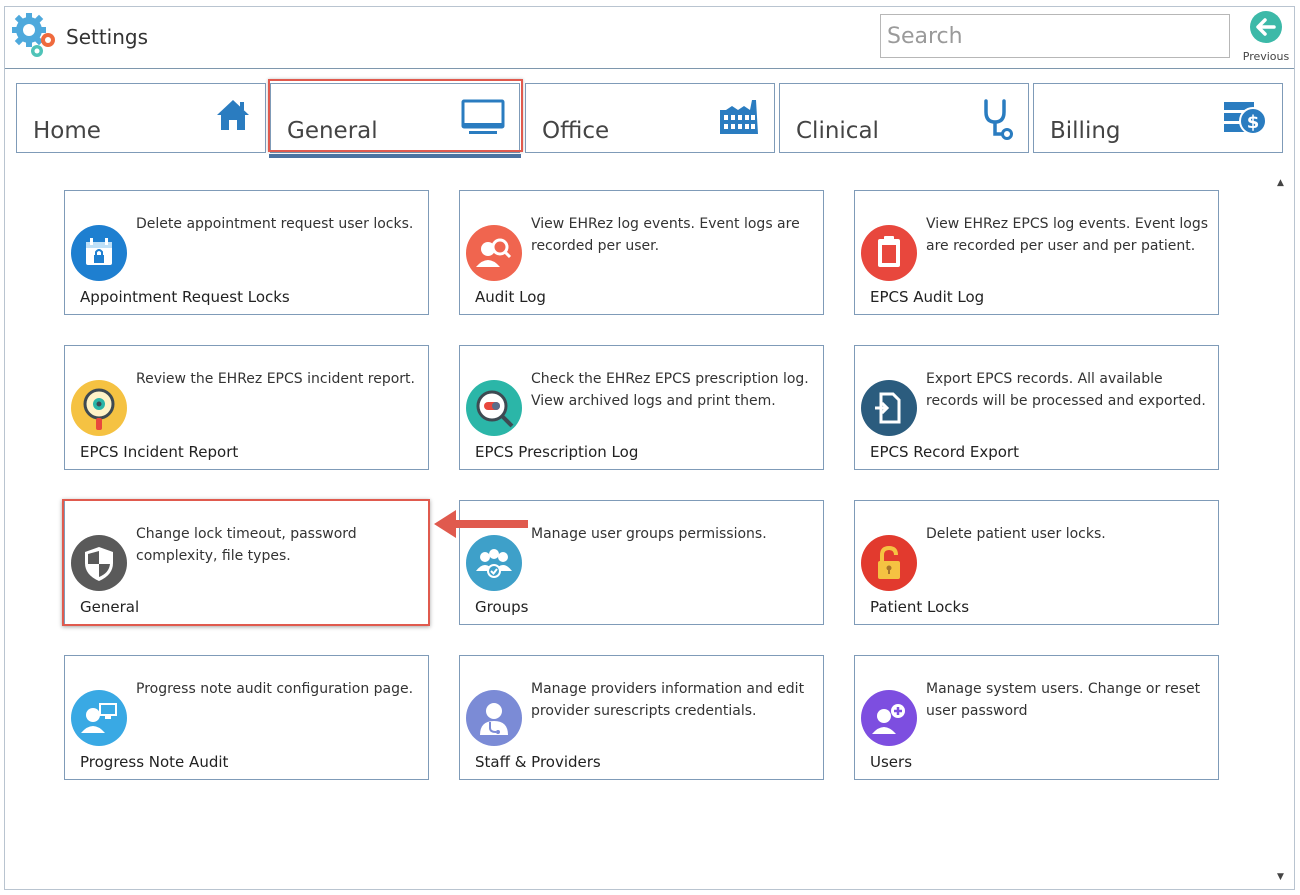 The height and width of the screenshot is (895, 1300). Describe the element at coordinates (275, 379) in the screenshot. I see `card-description: Review the EHRez EPCS incident report.` at that location.